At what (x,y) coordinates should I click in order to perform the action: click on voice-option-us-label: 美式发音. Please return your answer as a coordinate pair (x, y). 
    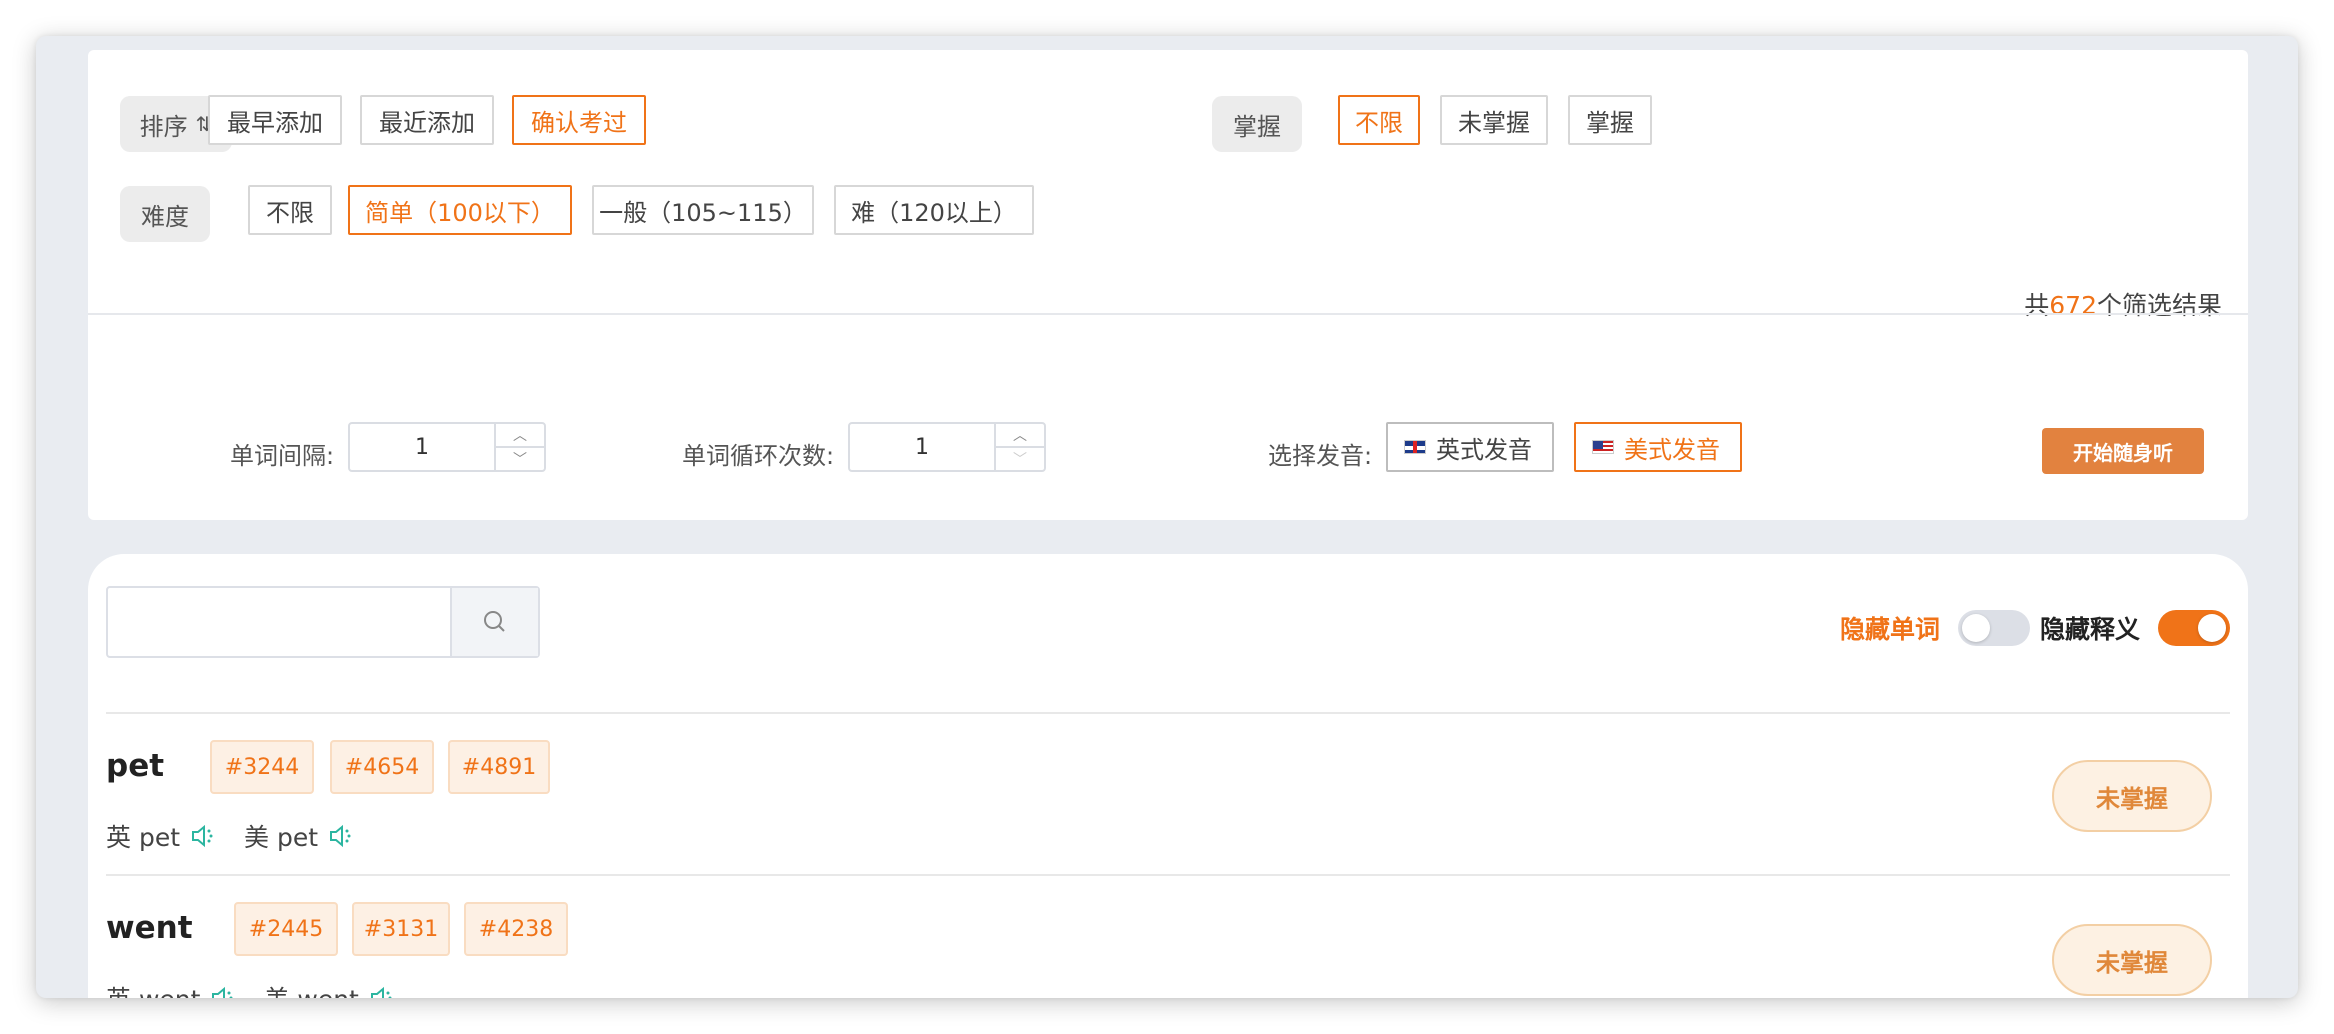
    Looking at the image, I should click on (1672, 449).